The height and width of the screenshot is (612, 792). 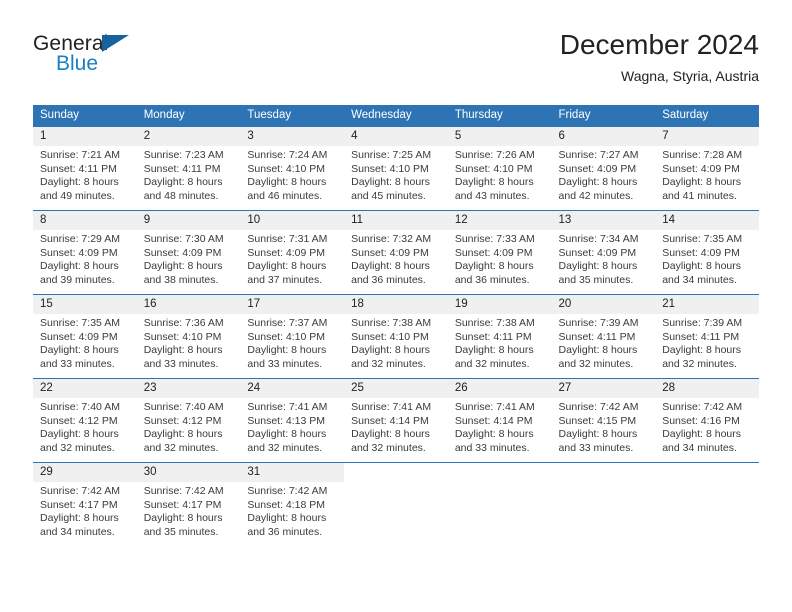 What do you see at coordinates (188, 388) in the screenshot?
I see `day-number: 23` at bounding box center [188, 388].